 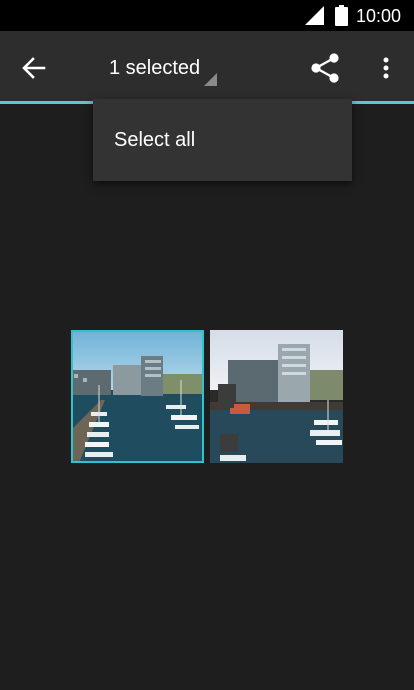 I want to click on select-all-menu-item: Select all, so click(x=154, y=140).